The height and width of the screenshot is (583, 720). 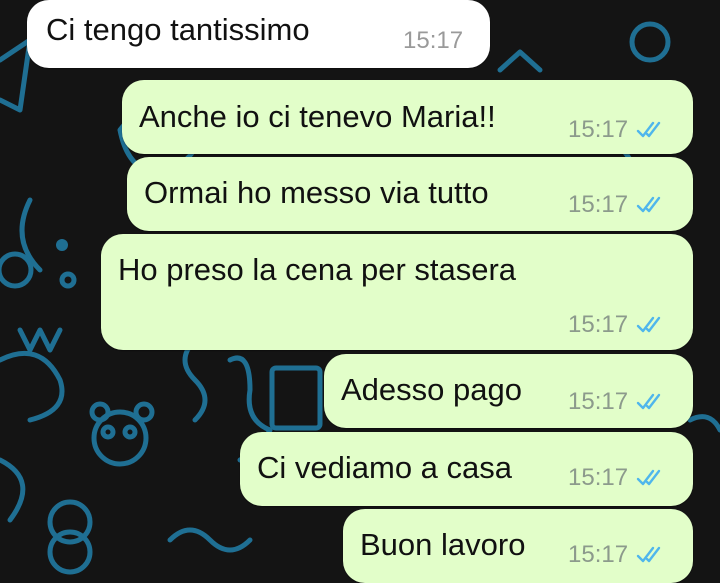 I want to click on outgoing-message-bubble: Ormai ho messo via tutto 15:17, so click(x=410, y=194).